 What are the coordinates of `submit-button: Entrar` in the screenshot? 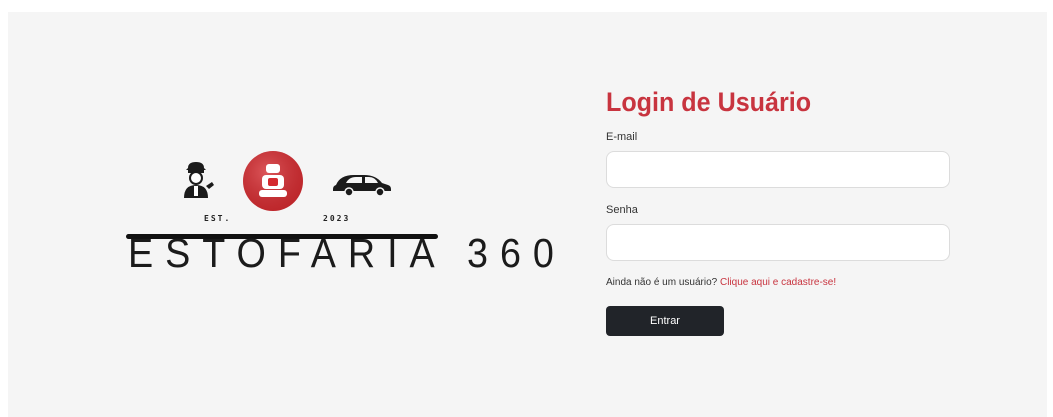 It's located at (665, 321).